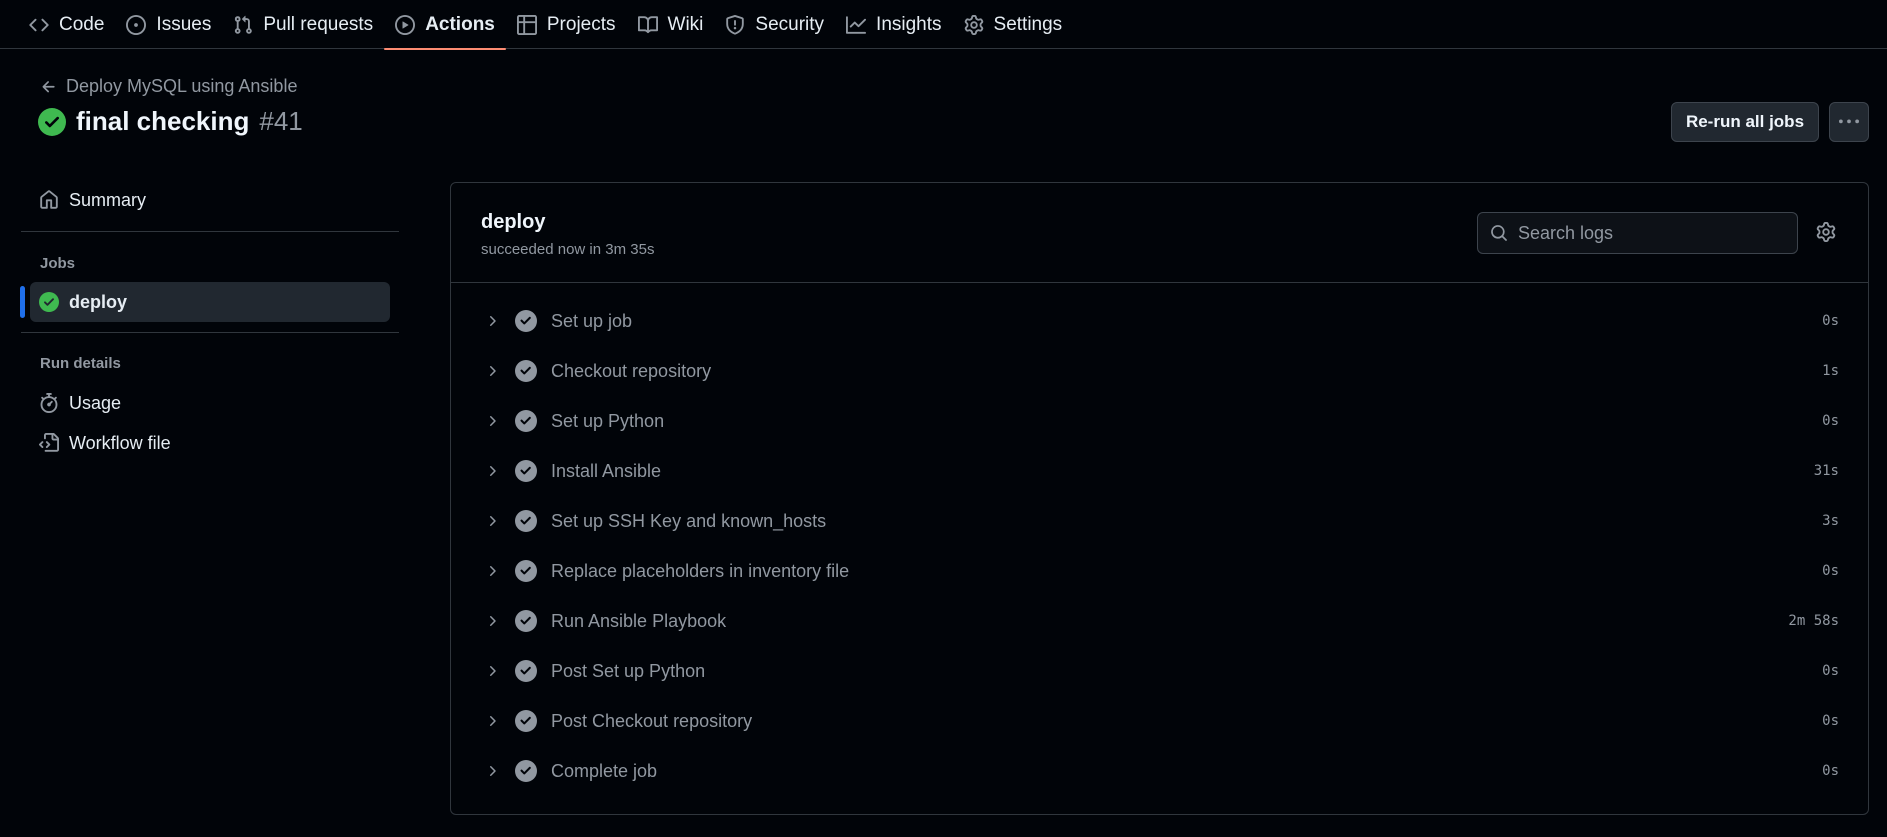  I want to click on step-row: Post Set up Python 0s, so click(1159, 671).